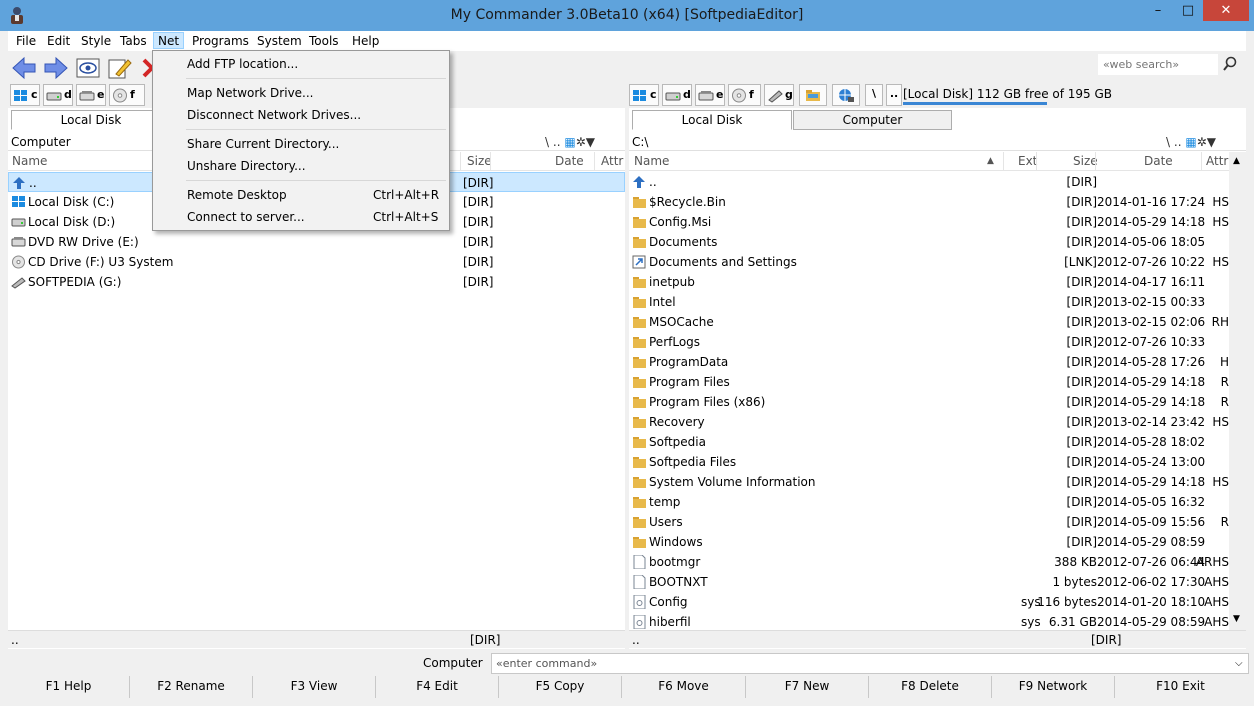 This screenshot has height=706, width=1254. Describe the element at coordinates (220, 41) in the screenshot. I see `menu-programs: Programs` at that location.